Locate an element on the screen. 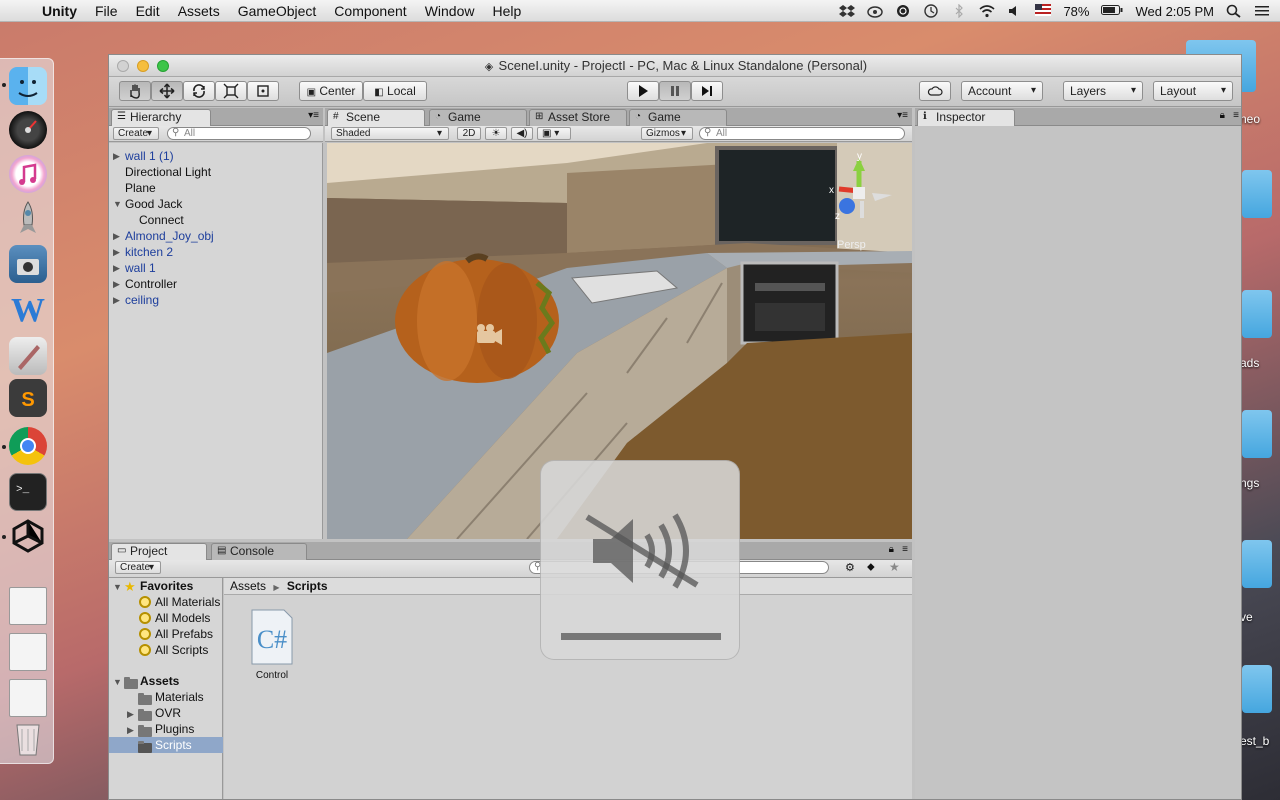 Image resolution: width=1280 pixels, height=800 pixels. layout-dropdown: Layout is located at coordinates (1193, 91).